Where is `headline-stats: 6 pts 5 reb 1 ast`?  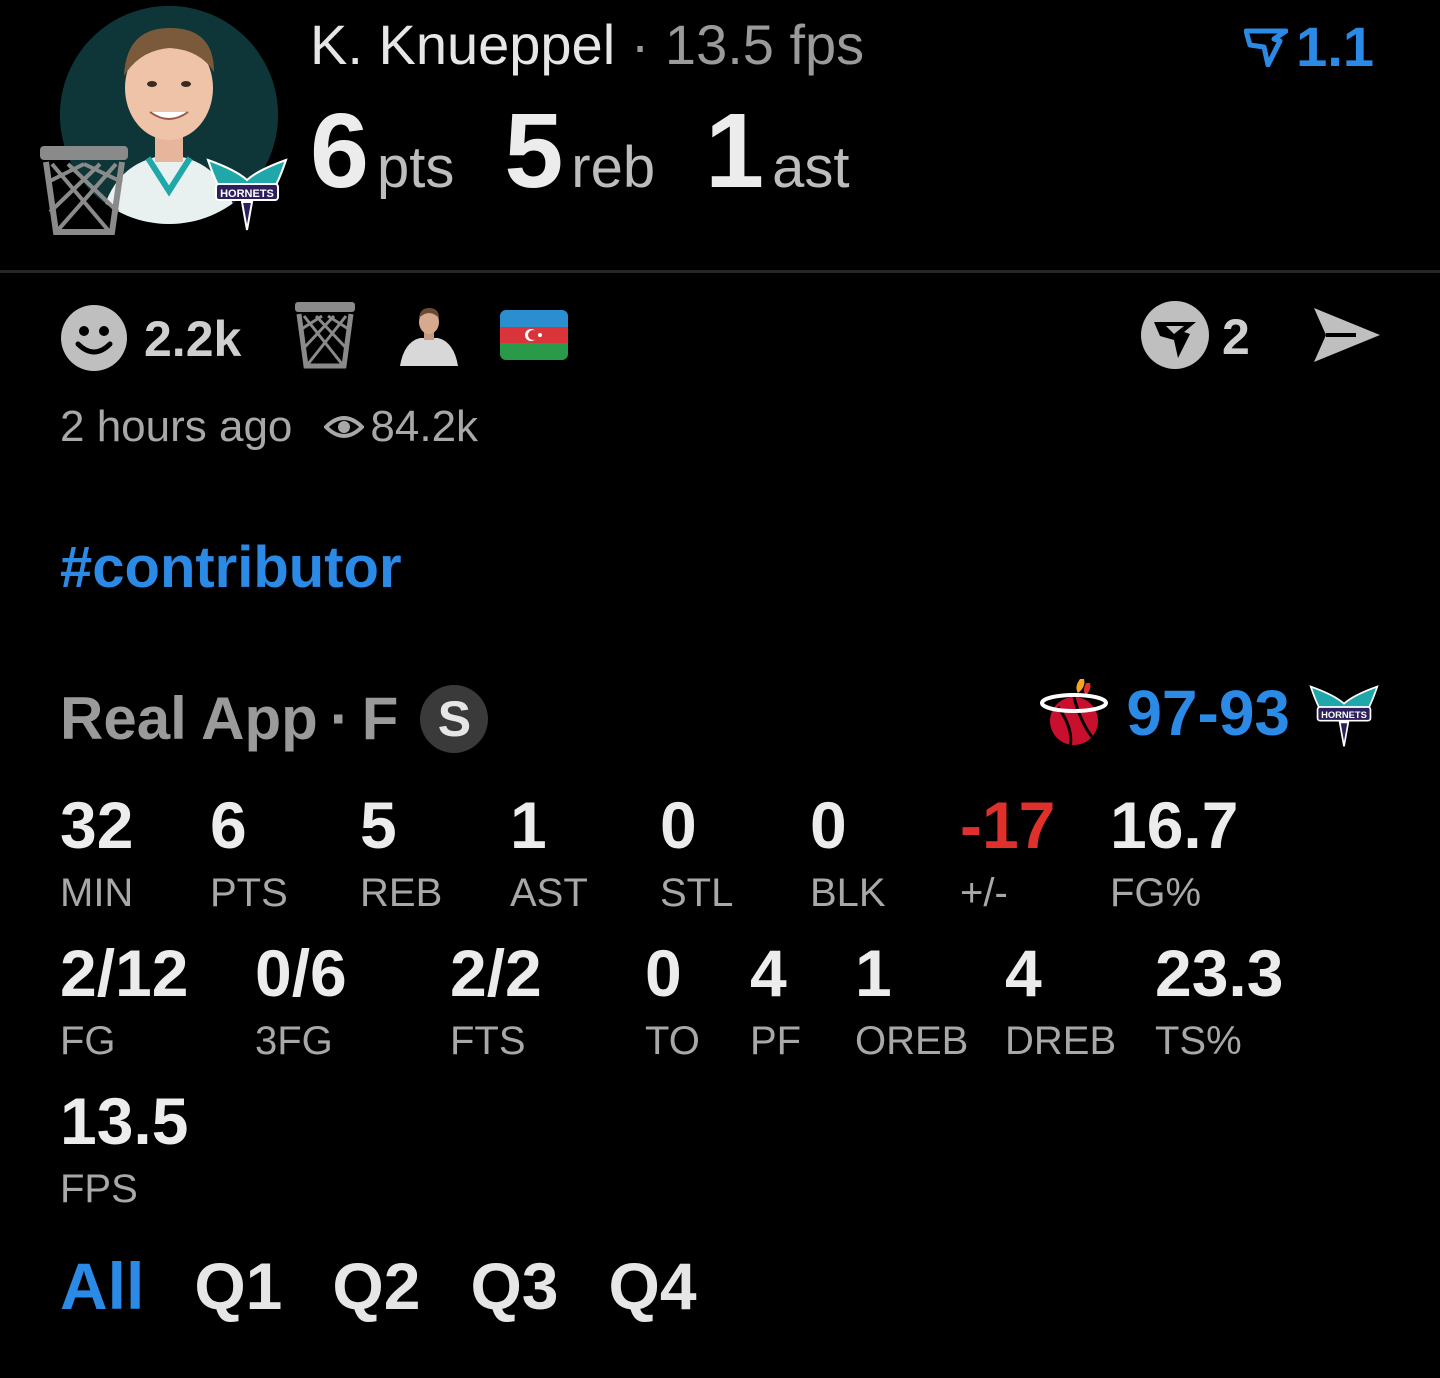
headline-stats: 6 pts 5 reb 1 ast is located at coordinates (604, 151).